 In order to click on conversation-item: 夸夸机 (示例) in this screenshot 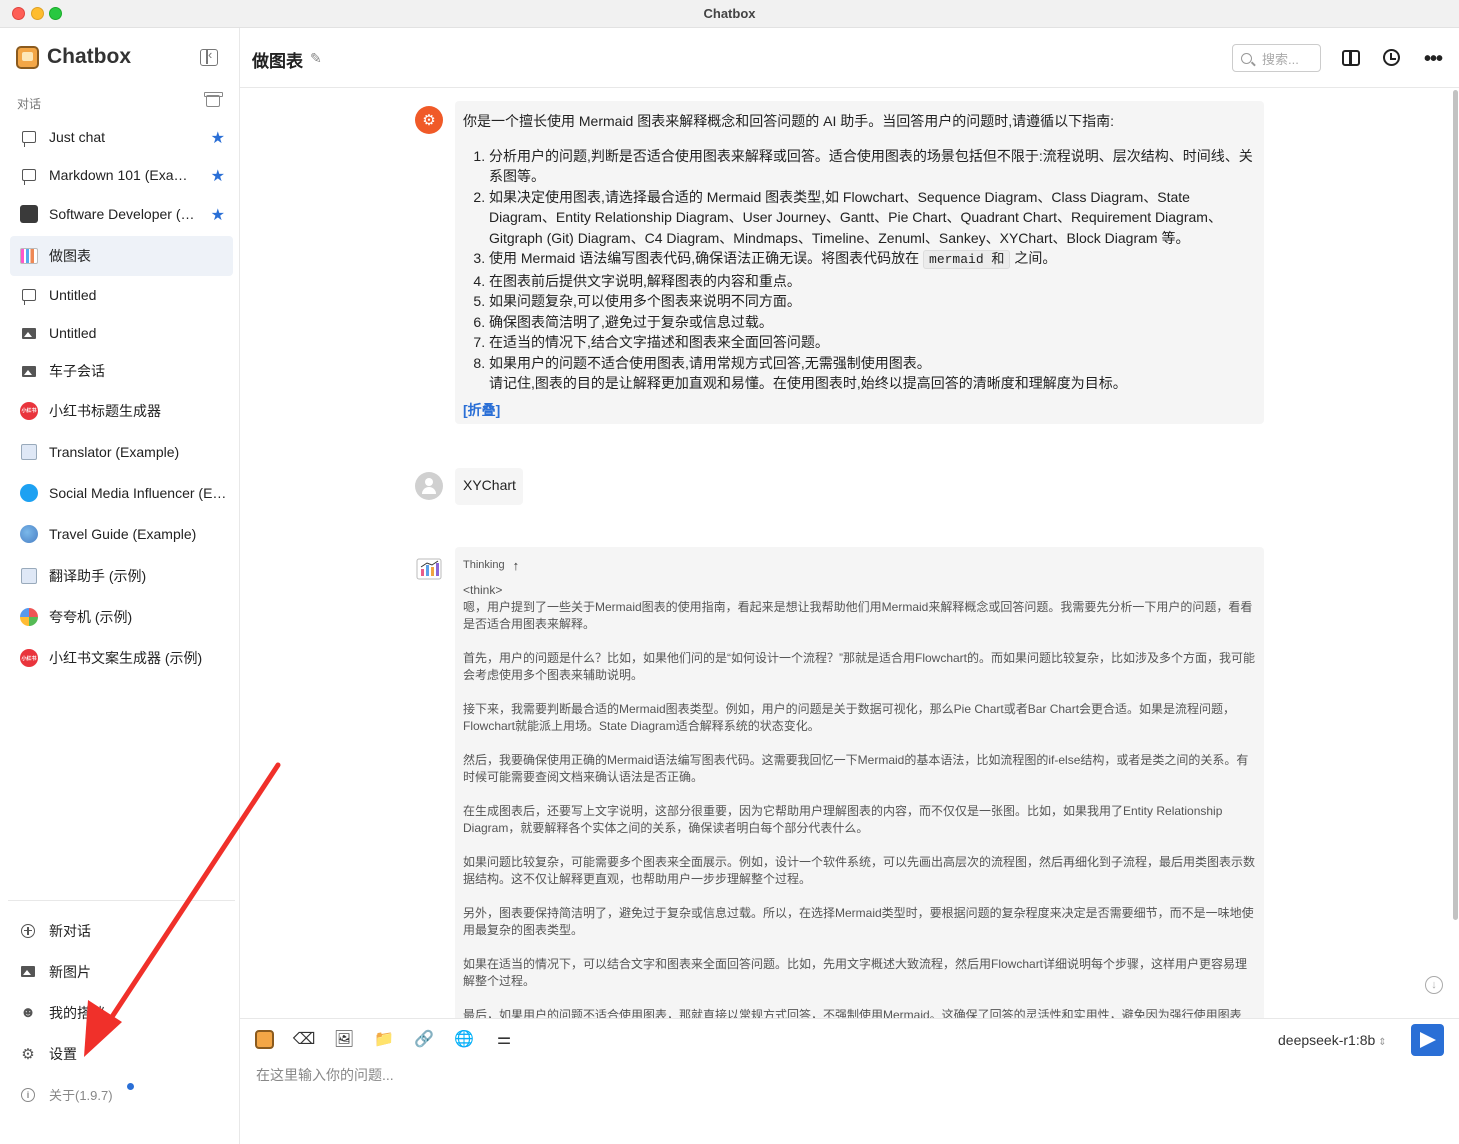, I will do `click(121, 616)`.